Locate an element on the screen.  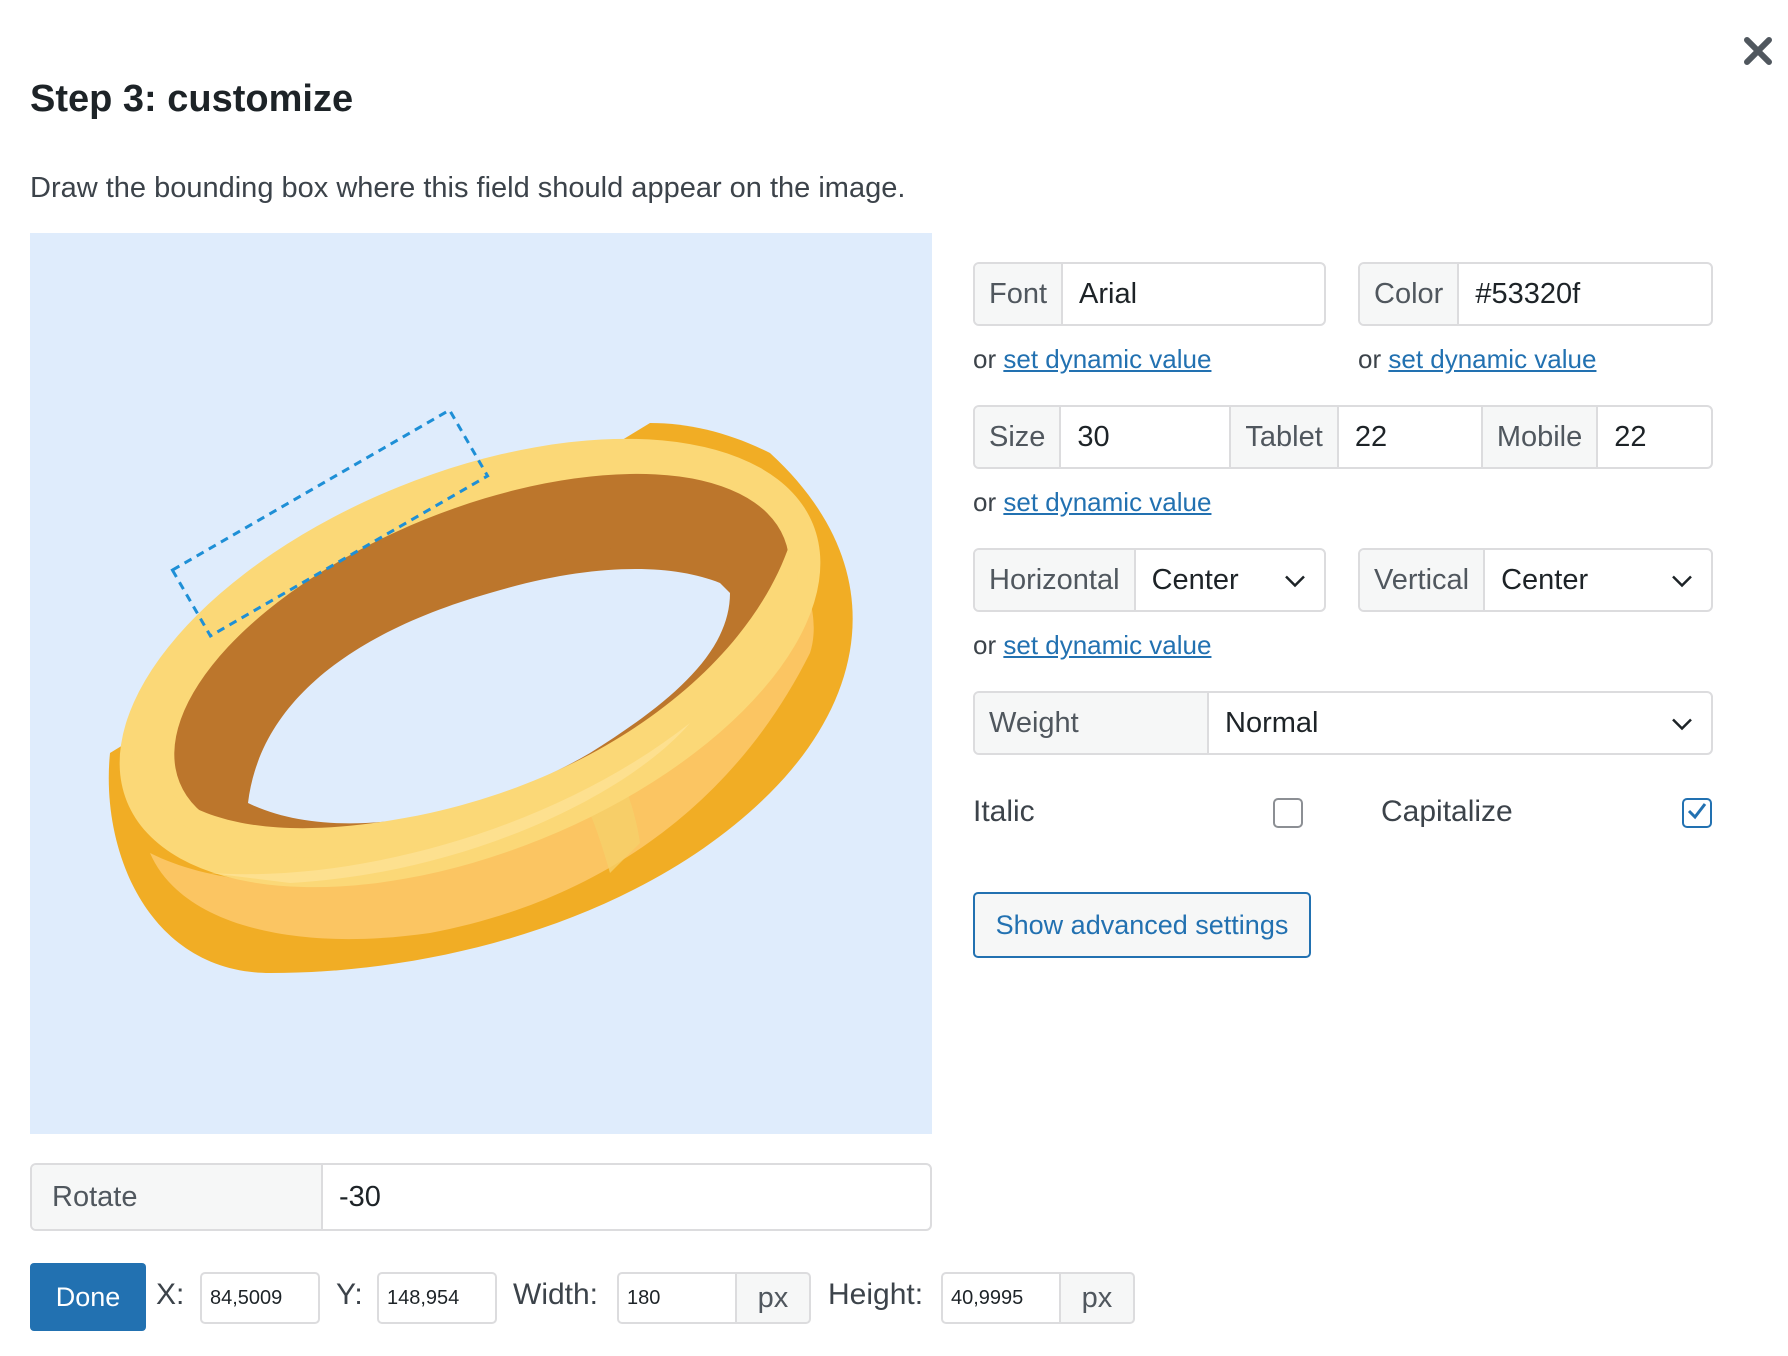
font-dynamic: or set dynamic value is located at coordinates (1092, 359).